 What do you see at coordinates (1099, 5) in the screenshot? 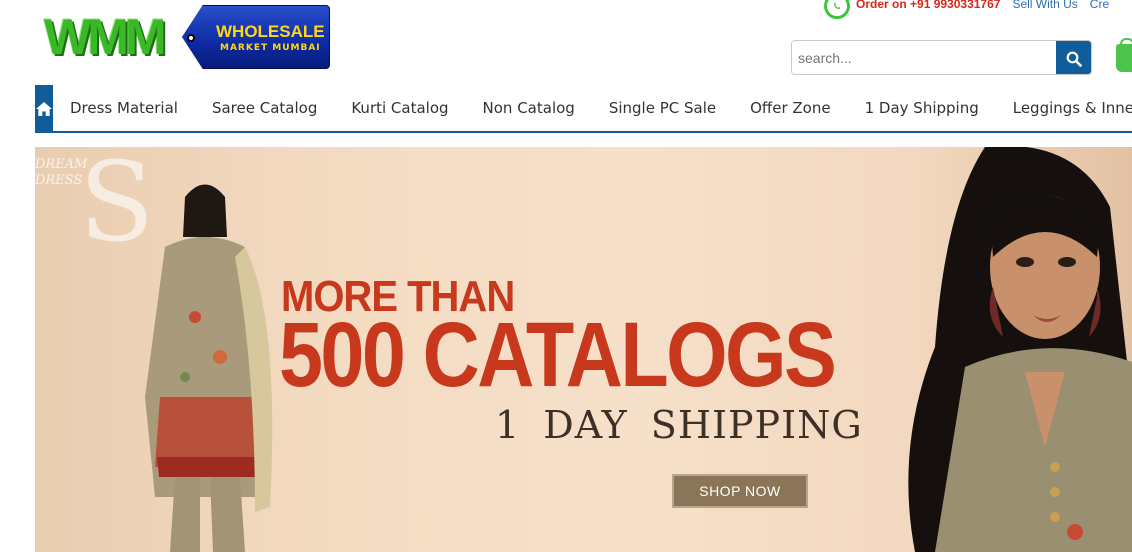
I see `create-account-link: Cre` at bounding box center [1099, 5].